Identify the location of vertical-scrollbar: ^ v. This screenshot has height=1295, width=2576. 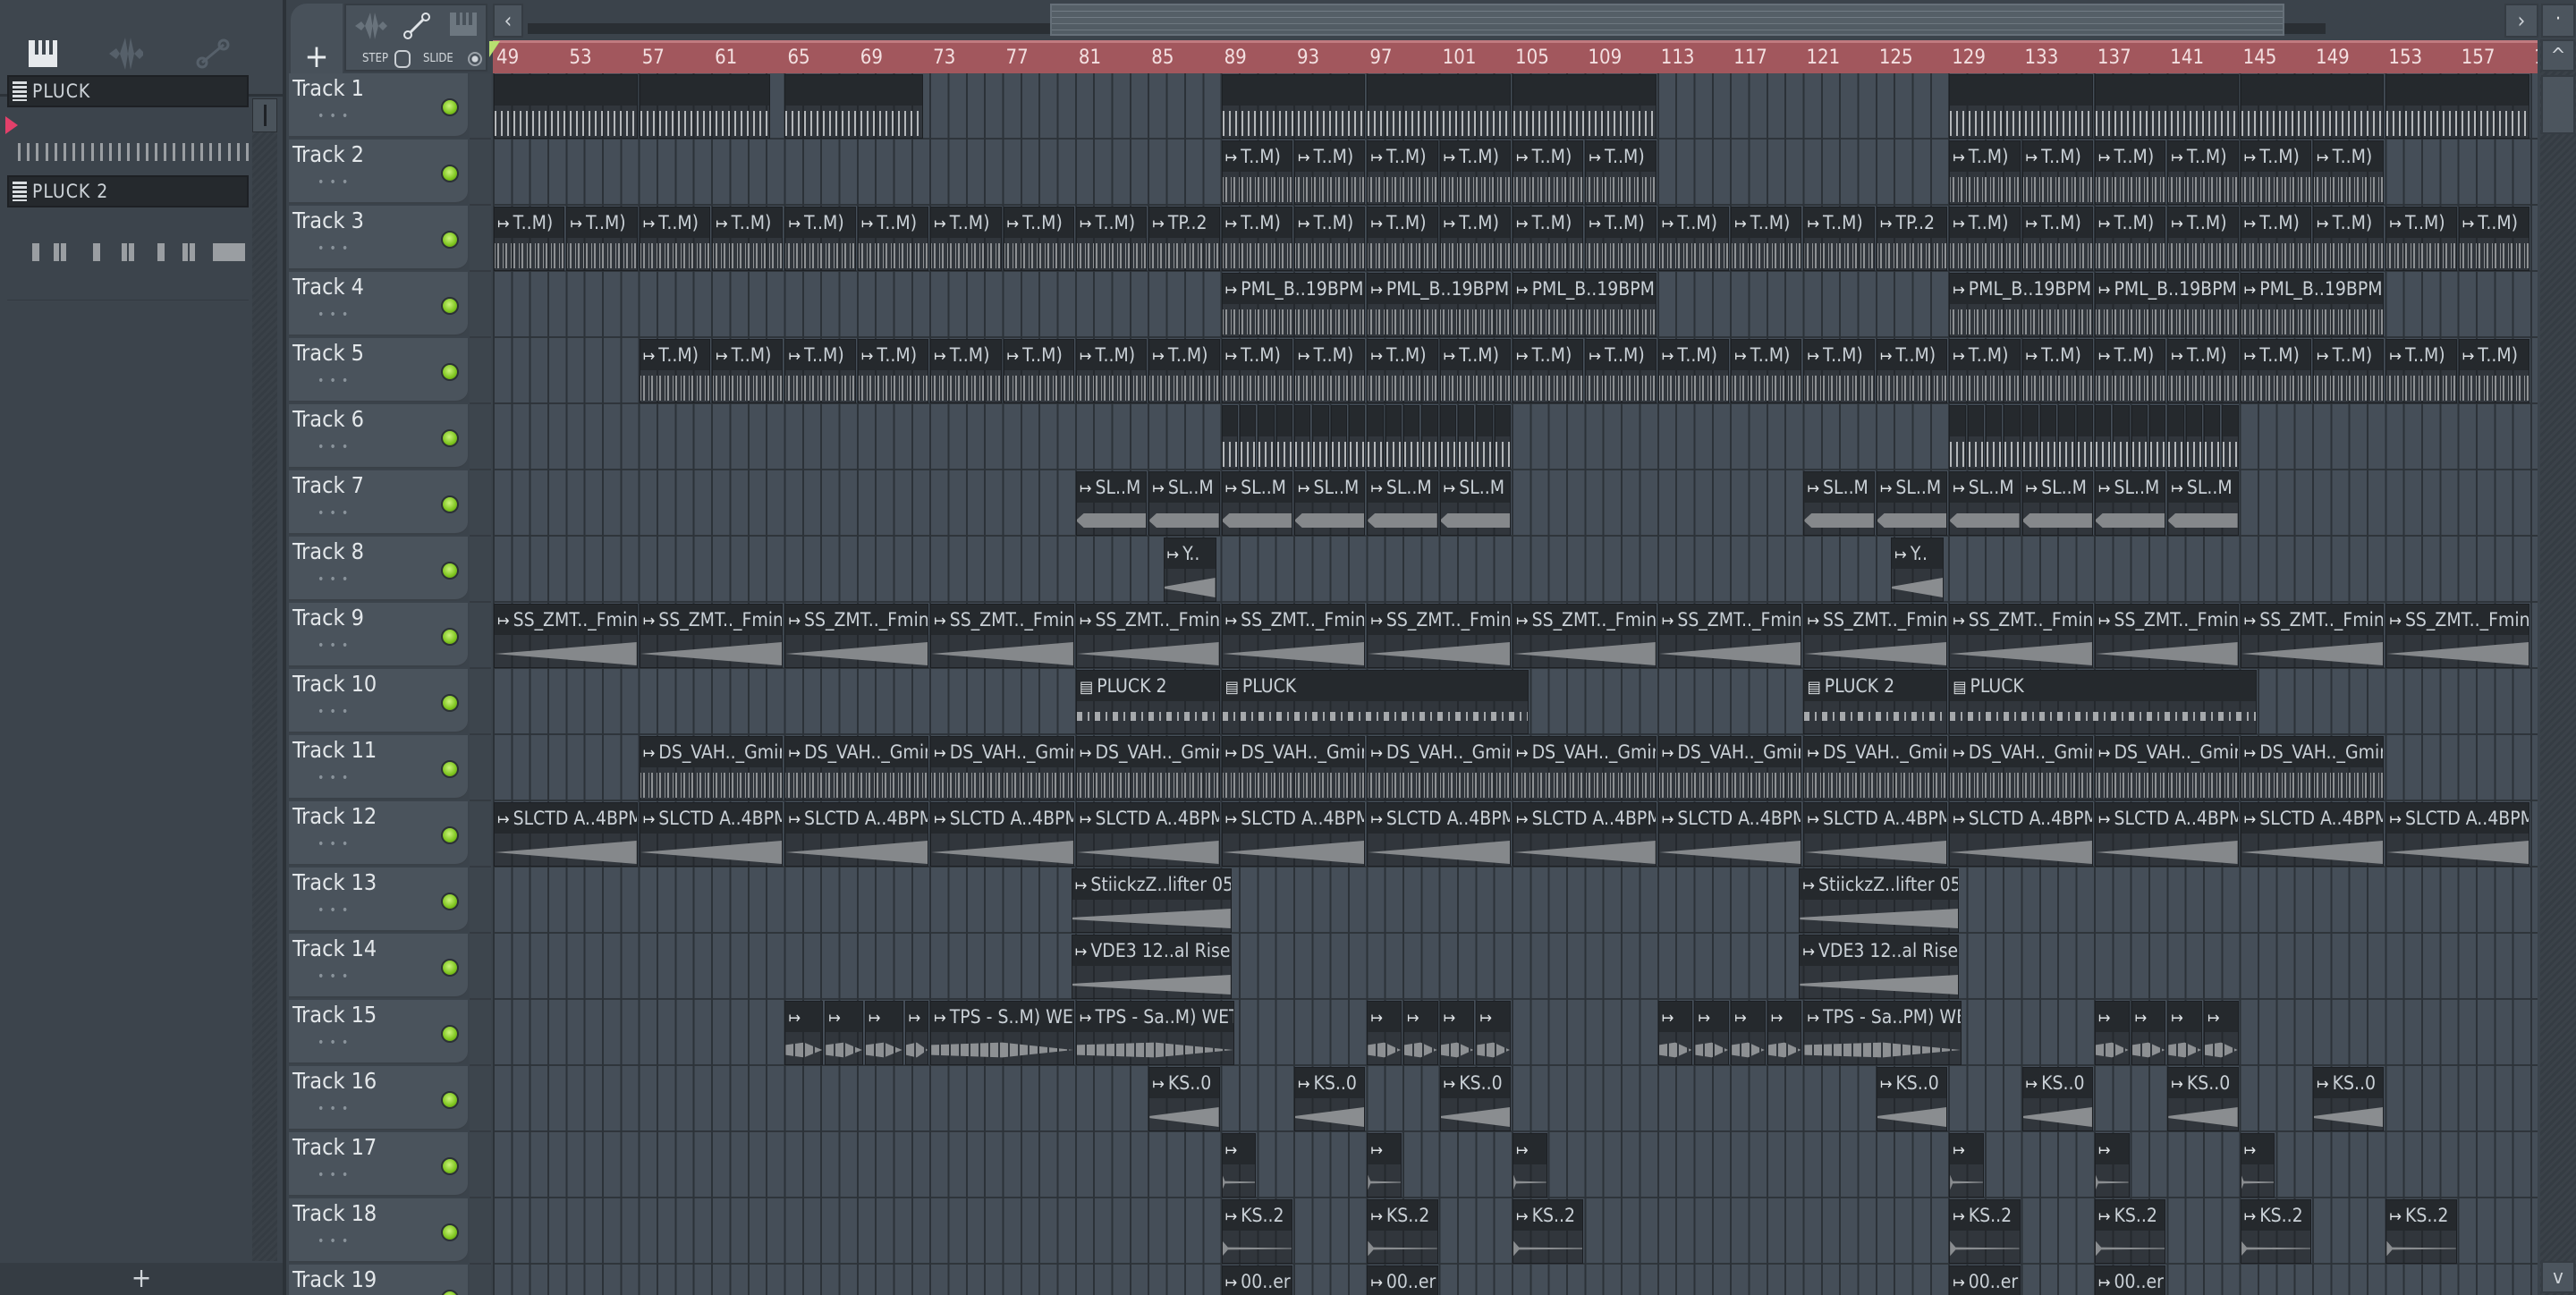
(2558, 667).